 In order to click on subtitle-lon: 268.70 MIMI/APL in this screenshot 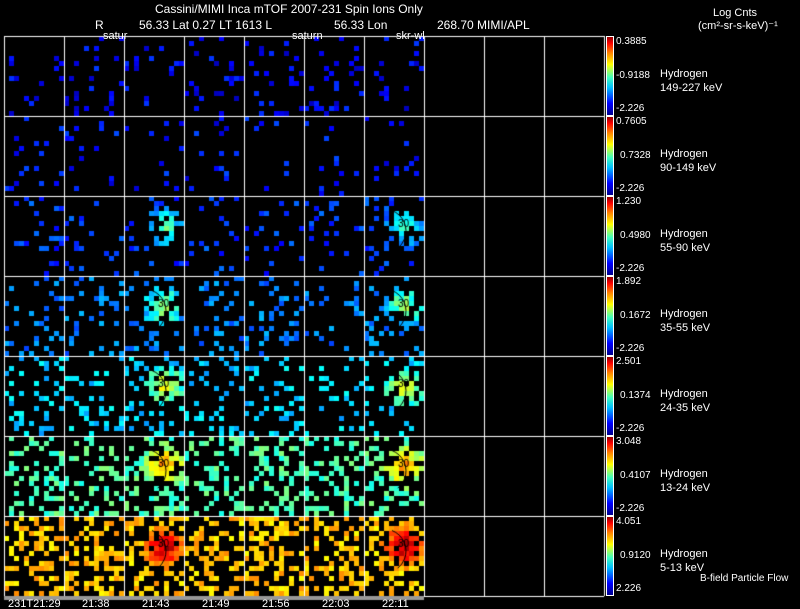, I will do `click(483, 25)`.